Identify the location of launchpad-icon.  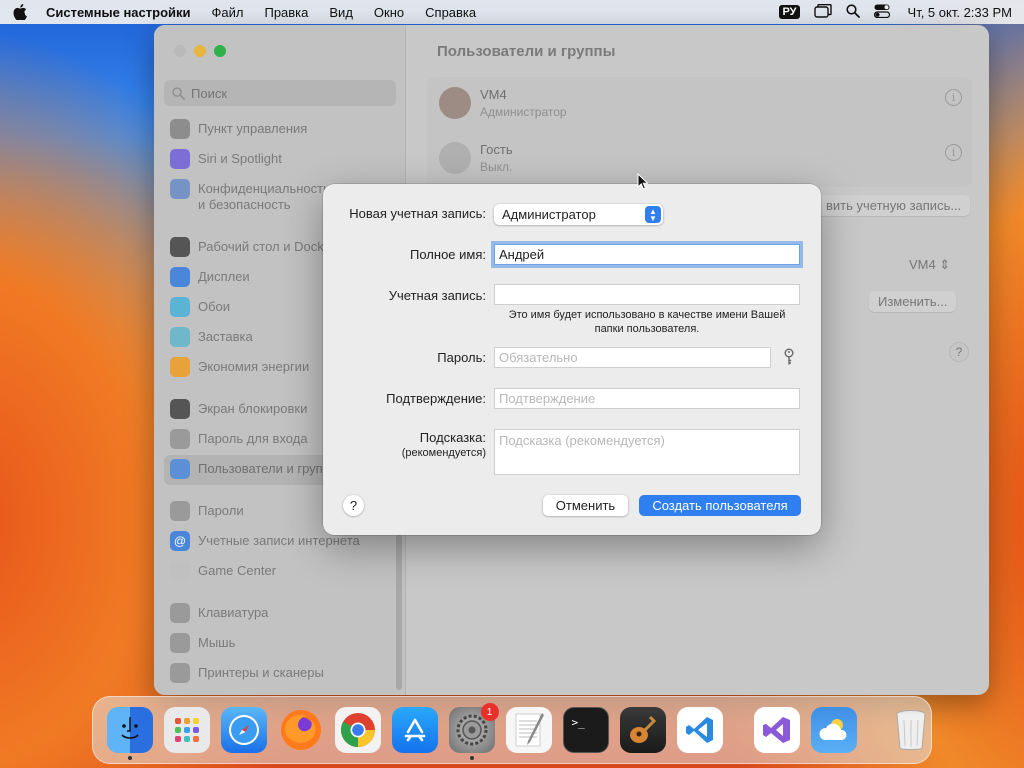
(186, 730).